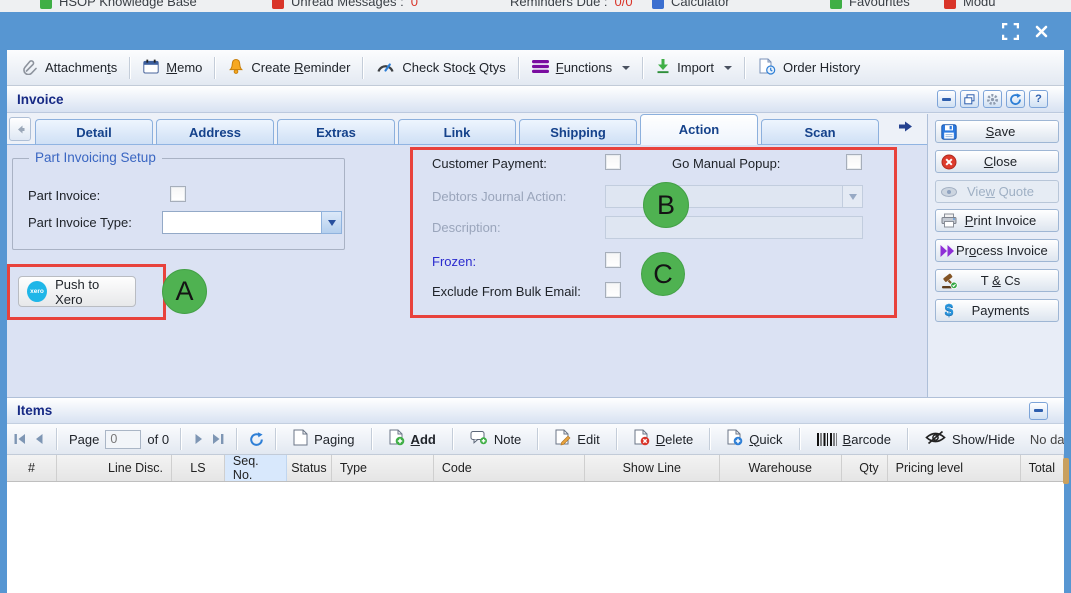 This screenshot has width=1071, height=593. Describe the element at coordinates (345, 4) in the screenshot. I see `top-strip-item: Unread Messages : 0` at that location.